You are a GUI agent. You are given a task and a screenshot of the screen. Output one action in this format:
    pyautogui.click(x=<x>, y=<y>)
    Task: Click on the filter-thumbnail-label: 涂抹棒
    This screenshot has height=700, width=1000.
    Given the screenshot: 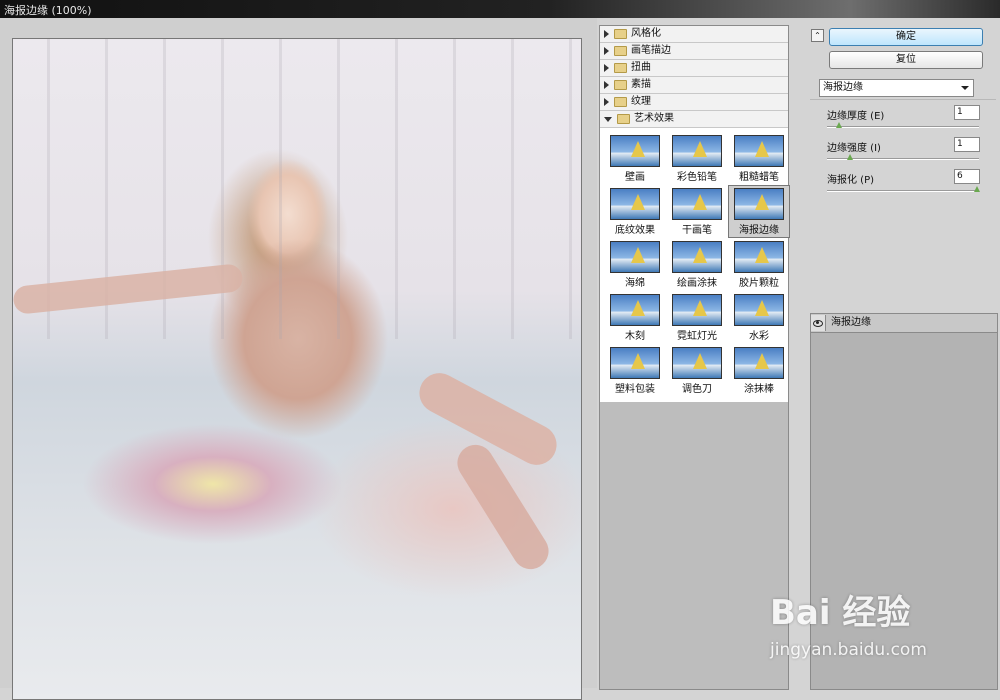 What is the action you would take?
    pyautogui.click(x=759, y=389)
    